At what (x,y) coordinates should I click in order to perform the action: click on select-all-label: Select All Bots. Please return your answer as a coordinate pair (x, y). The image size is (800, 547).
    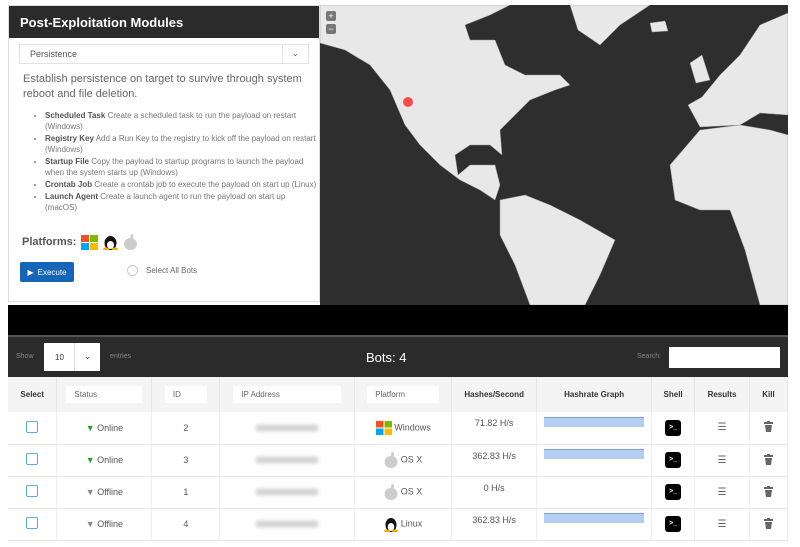
    Looking at the image, I should click on (172, 270).